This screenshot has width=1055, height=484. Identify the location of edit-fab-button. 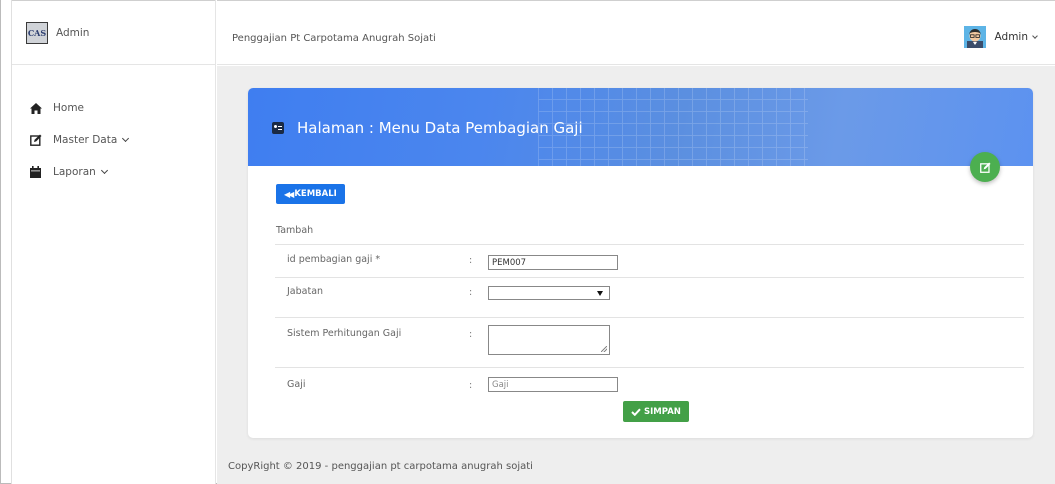
(985, 167).